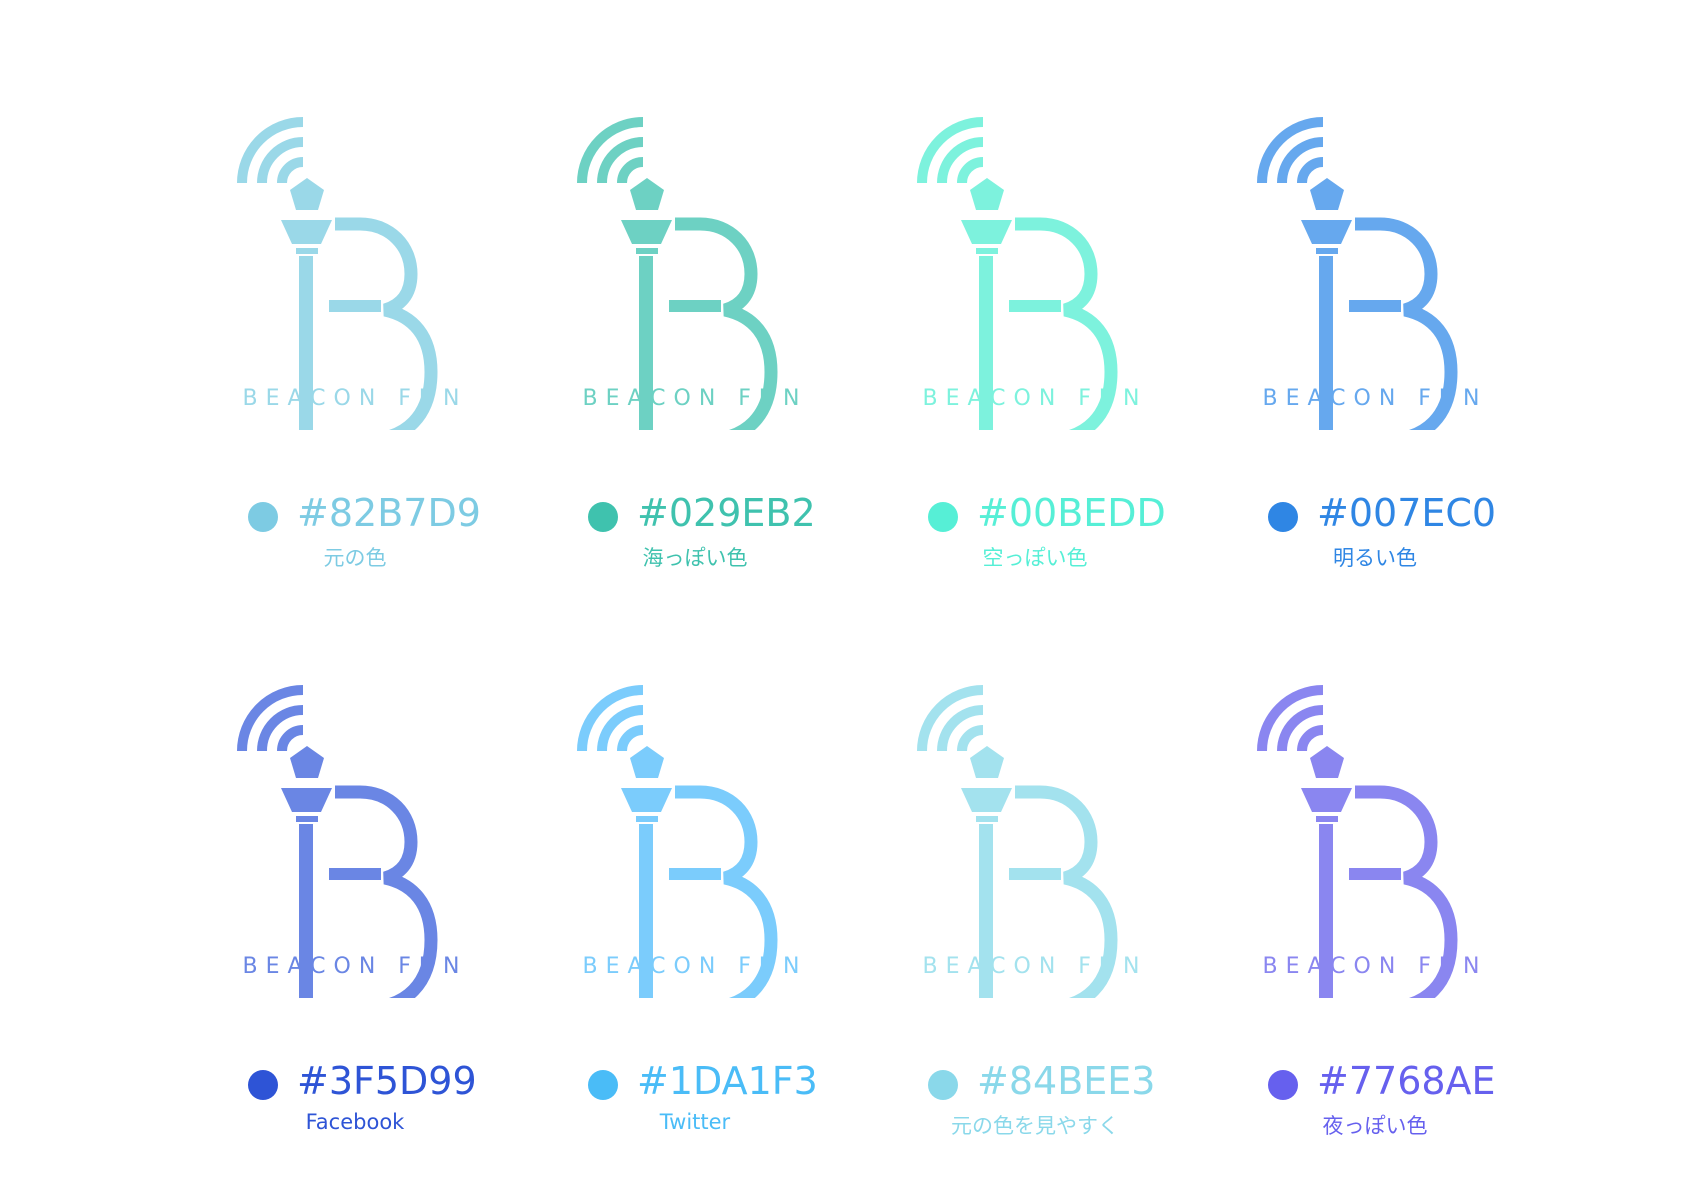  I want to click on color-note: 空っぽい色, so click(1035, 558).